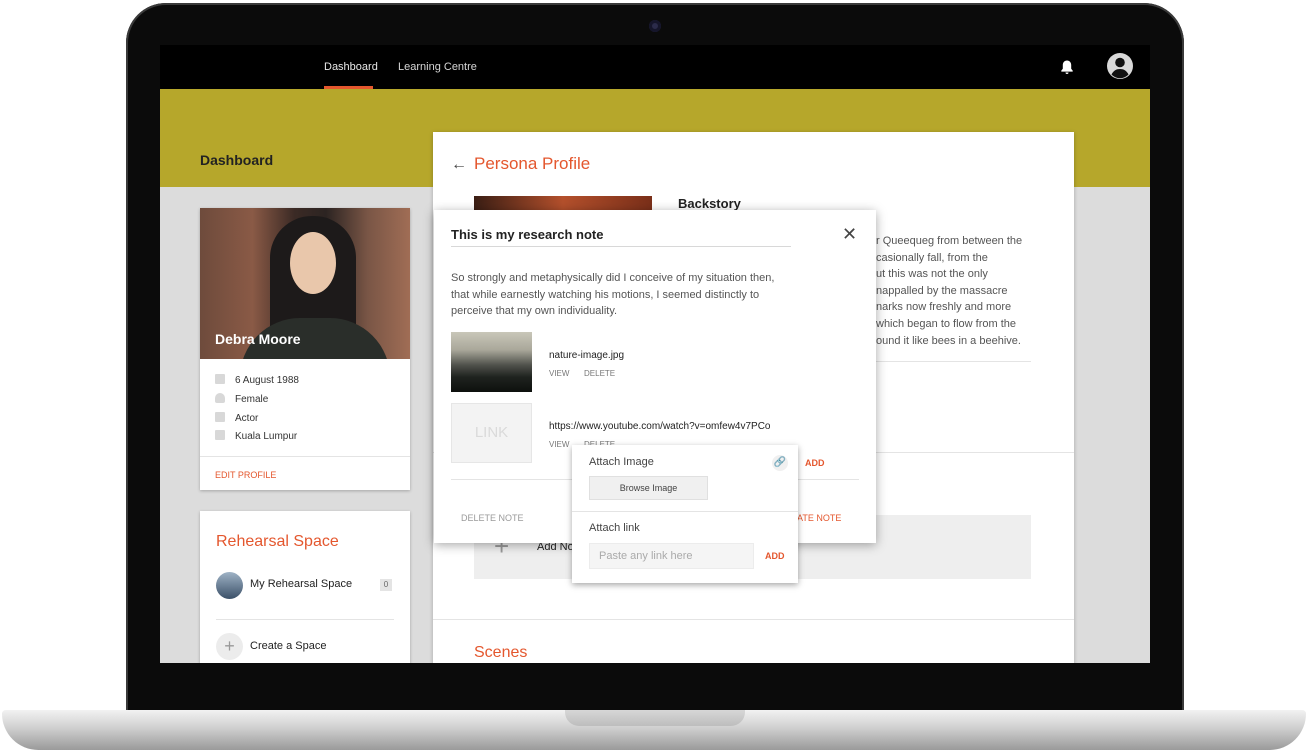 The width and height of the screenshot is (1308, 750). I want to click on top-navigation-bar: Dashboard Learning Centre, so click(655, 67).